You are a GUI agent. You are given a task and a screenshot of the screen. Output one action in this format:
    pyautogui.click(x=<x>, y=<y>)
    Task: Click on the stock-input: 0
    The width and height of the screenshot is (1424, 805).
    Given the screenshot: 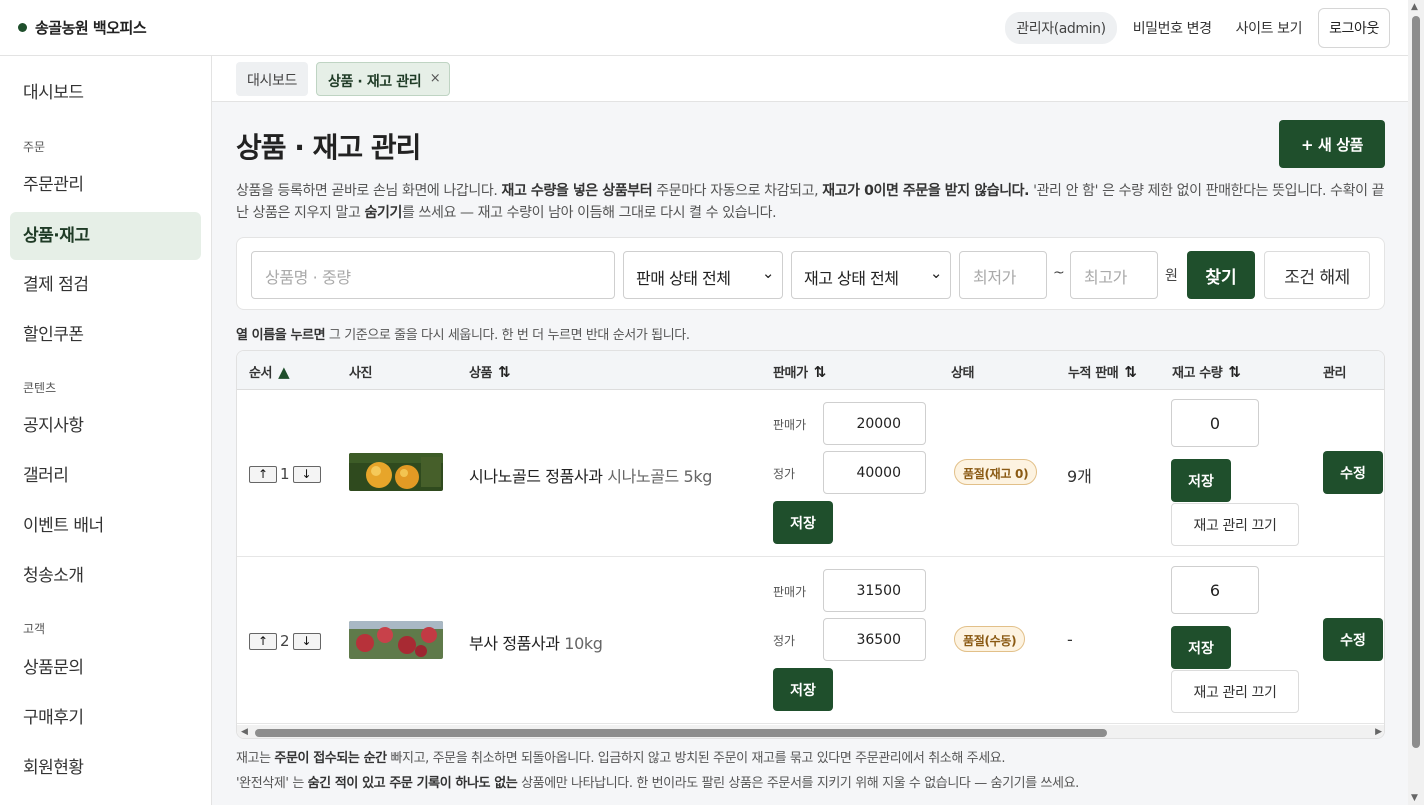 What is the action you would take?
    pyautogui.click(x=1215, y=423)
    